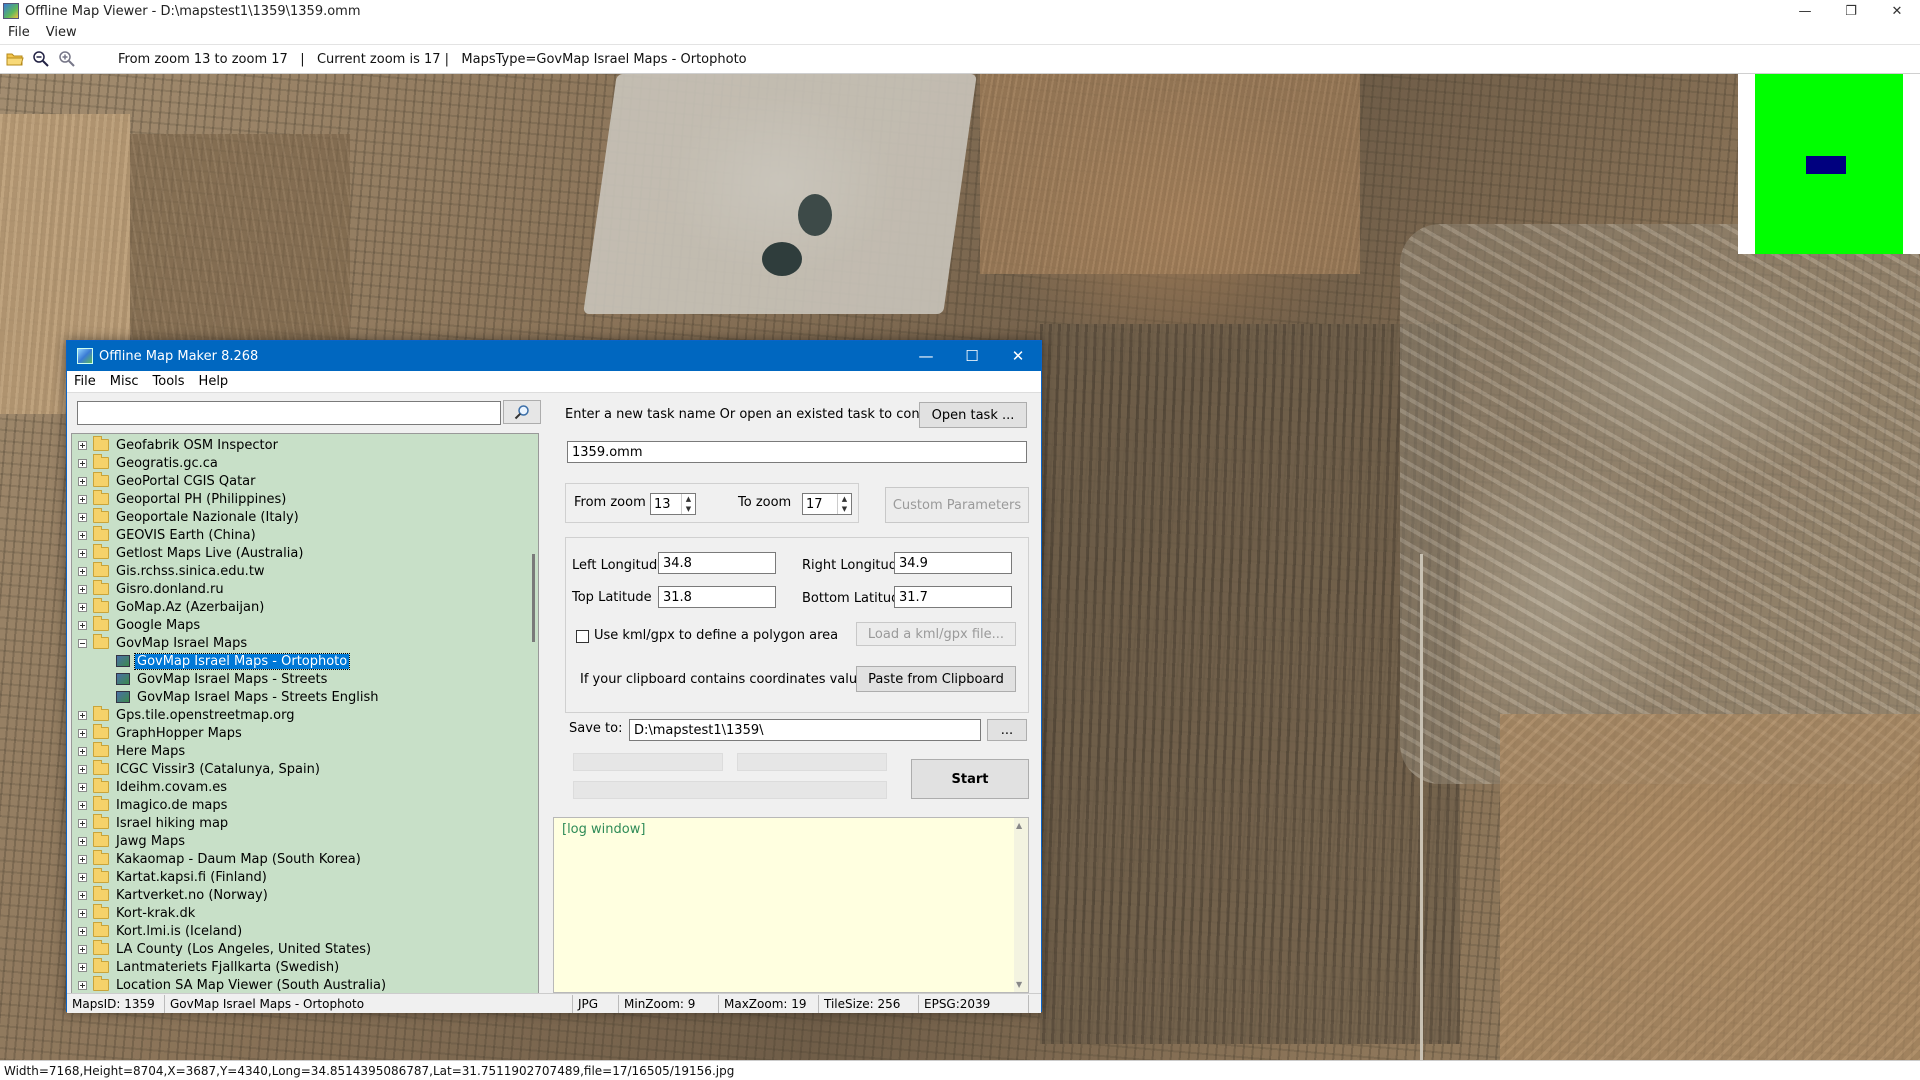 This screenshot has width=1920, height=1080. I want to click on tree-folder-item: Geoportale Nazionale (Italy), so click(186, 517).